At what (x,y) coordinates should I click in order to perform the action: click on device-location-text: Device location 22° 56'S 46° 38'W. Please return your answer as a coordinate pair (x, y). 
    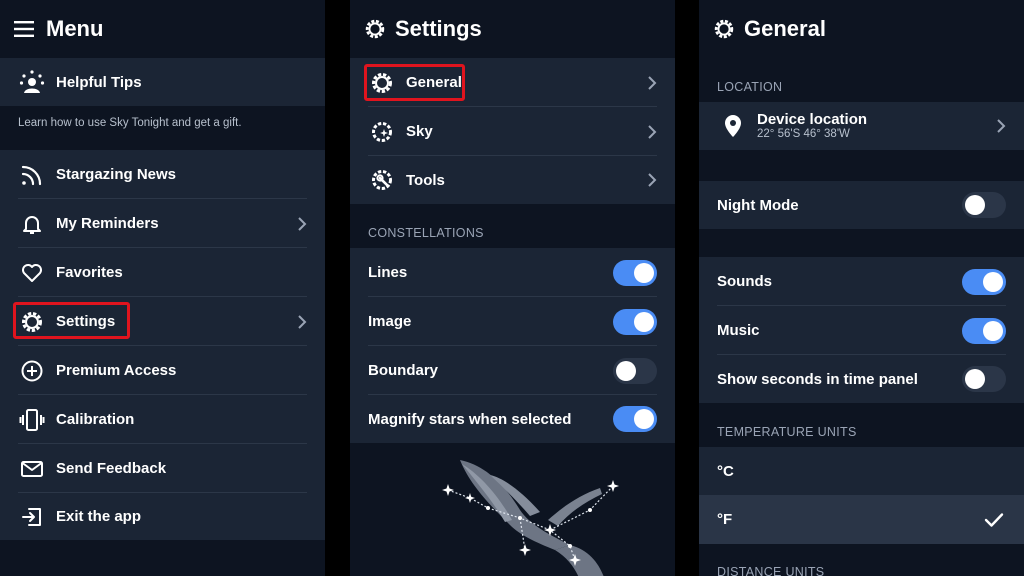
    Looking at the image, I should click on (812, 126).